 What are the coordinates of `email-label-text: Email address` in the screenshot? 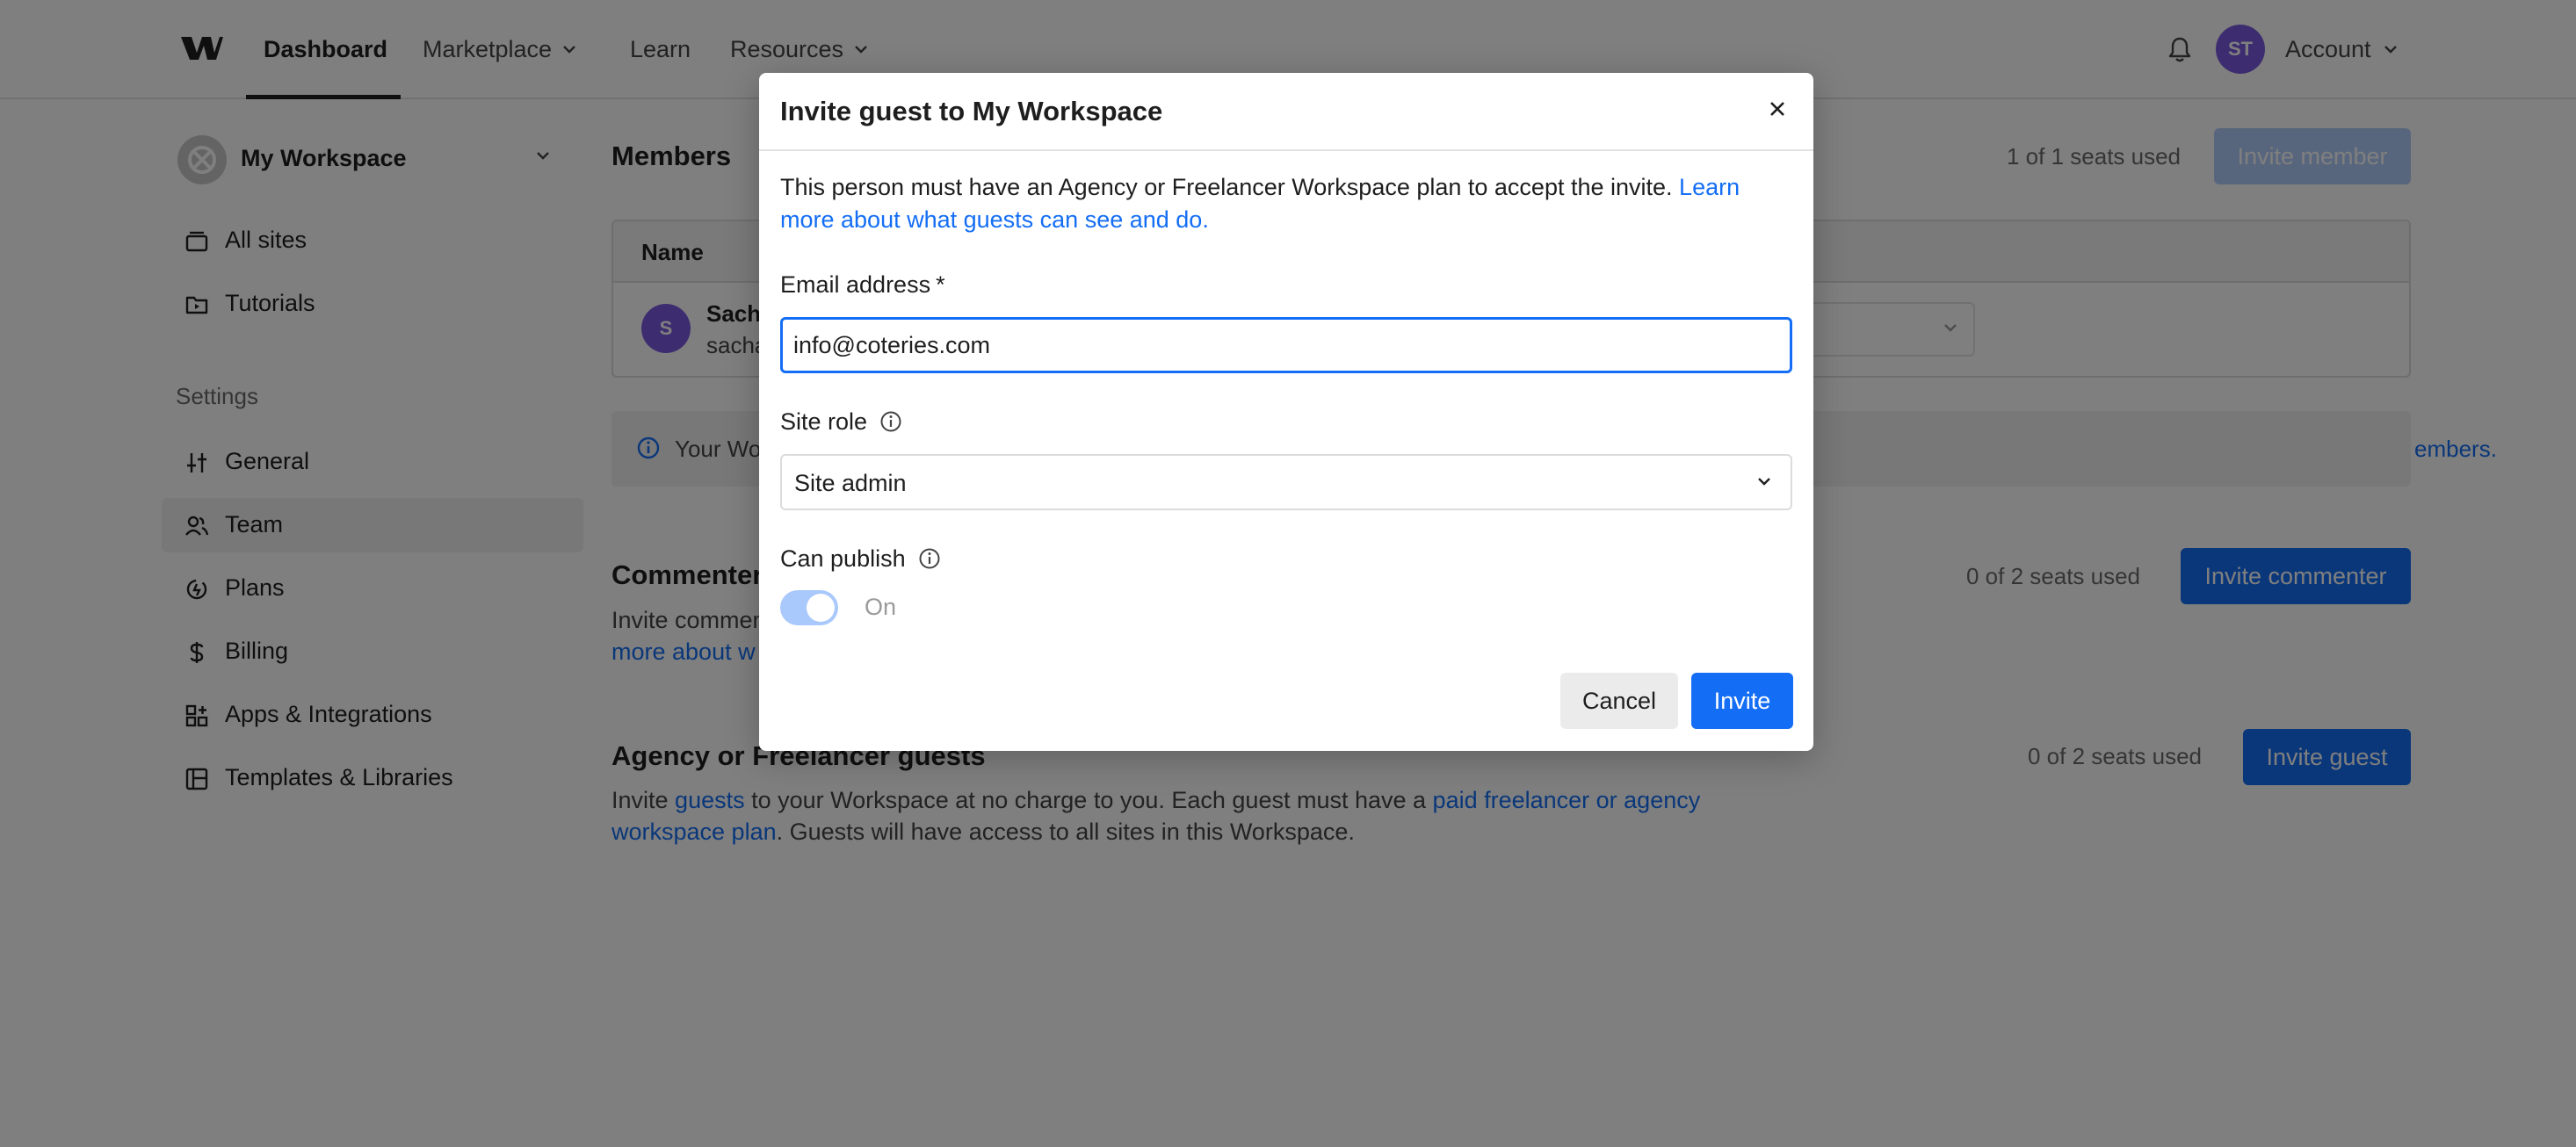 It's located at (855, 284).